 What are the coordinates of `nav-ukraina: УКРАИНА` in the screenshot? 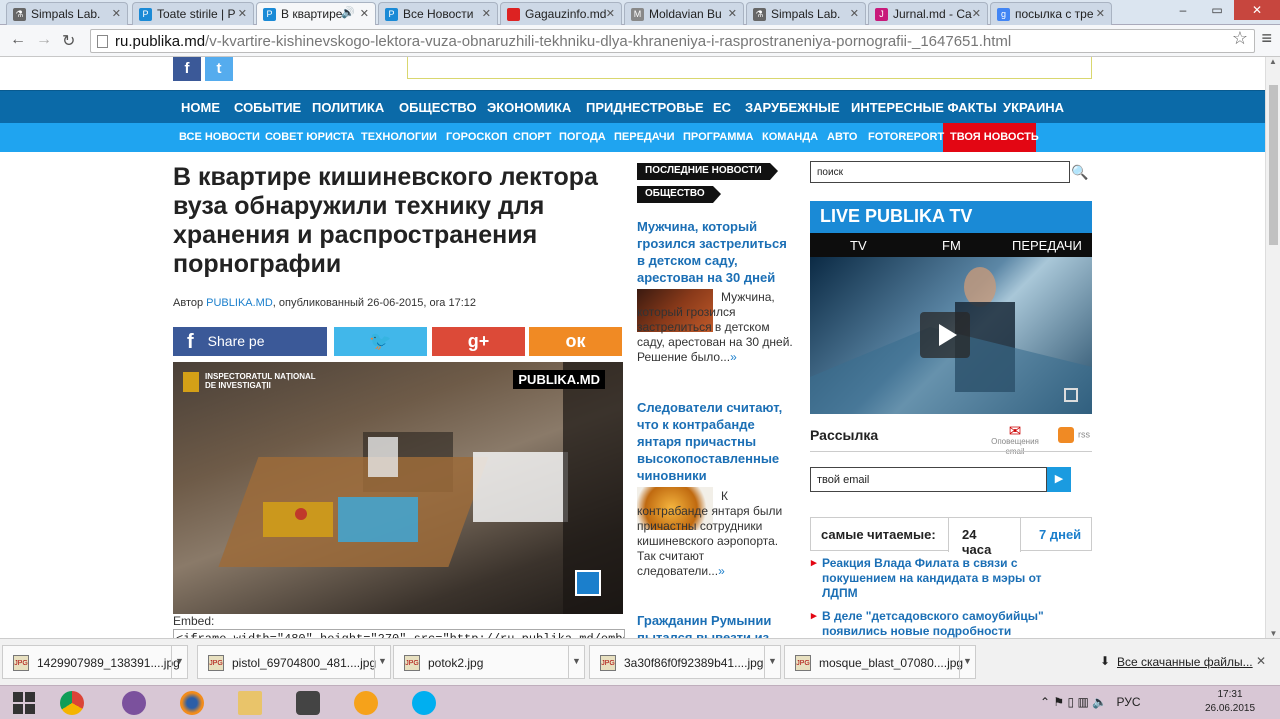 It's located at (1033, 107).